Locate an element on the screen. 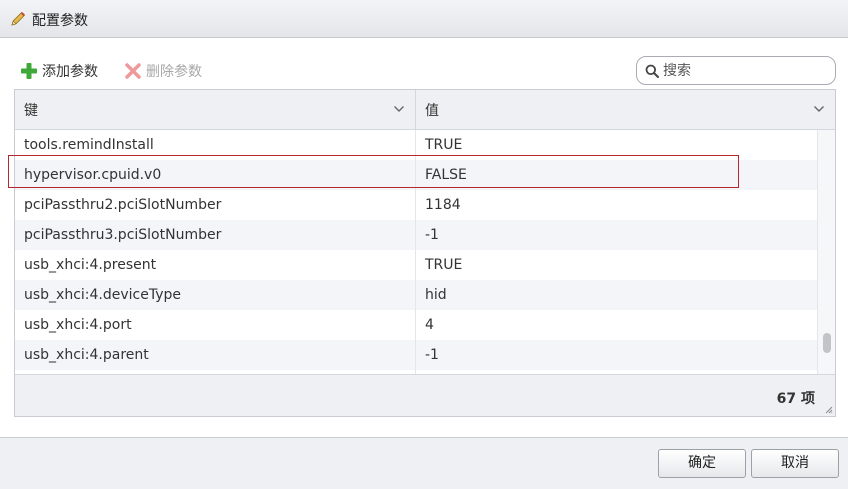  pencil-icon is located at coordinates (18, 18).